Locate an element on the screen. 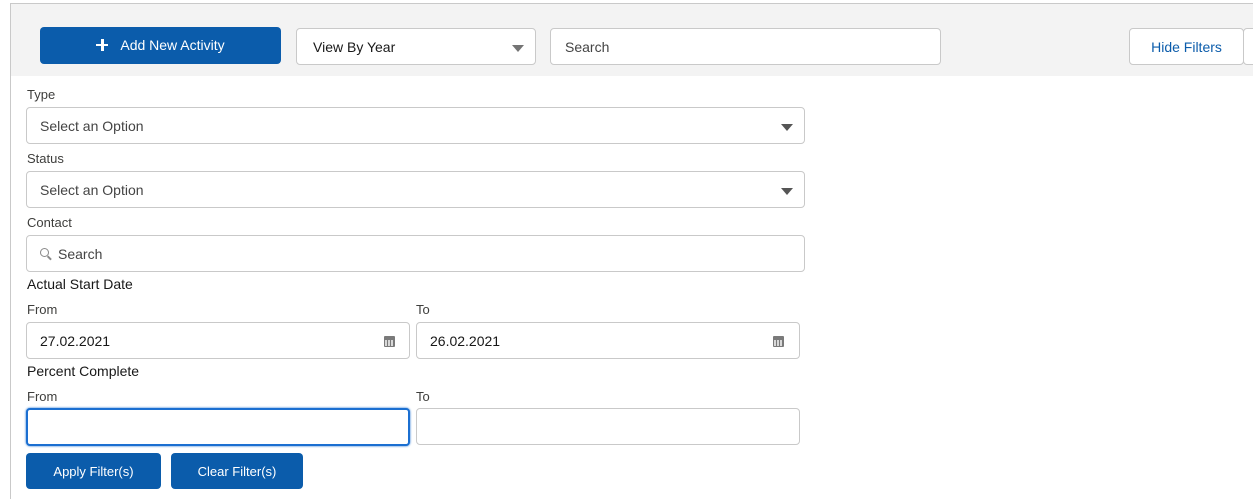 This screenshot has height=499, width=1253. contact-label: Contact is located at coordinates (49, 222).